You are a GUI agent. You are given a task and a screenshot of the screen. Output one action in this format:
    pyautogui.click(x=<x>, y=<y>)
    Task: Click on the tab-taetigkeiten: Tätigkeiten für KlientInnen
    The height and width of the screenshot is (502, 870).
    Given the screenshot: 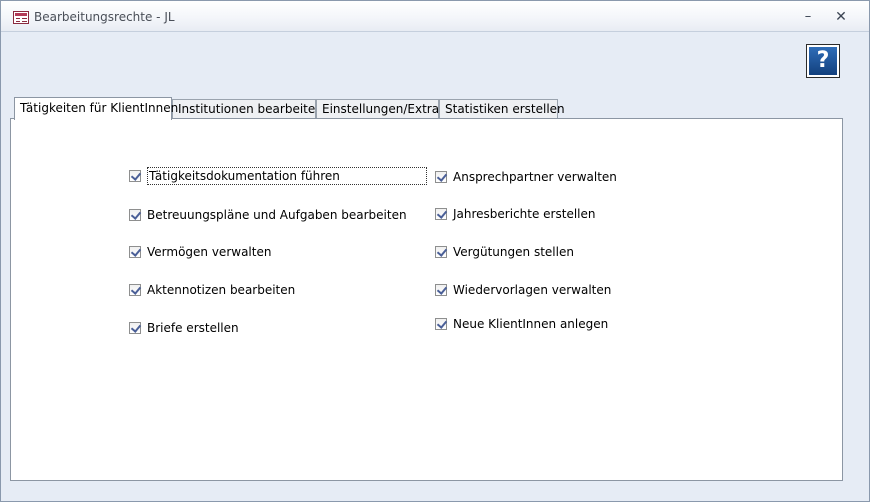 What is the action you would take?
    pyautogui.click(x=96, y=108)
    